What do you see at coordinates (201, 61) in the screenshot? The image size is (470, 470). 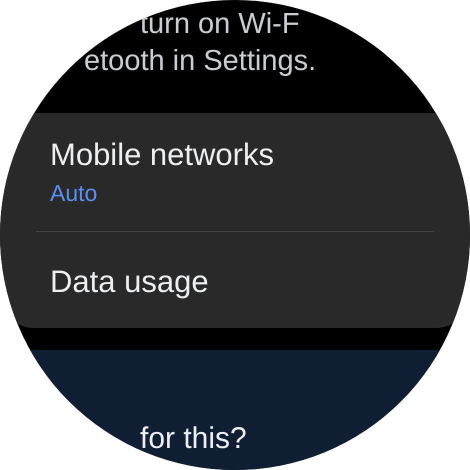 I see `intro-text: etooth in Settings.` at bounding box center [201, 61].